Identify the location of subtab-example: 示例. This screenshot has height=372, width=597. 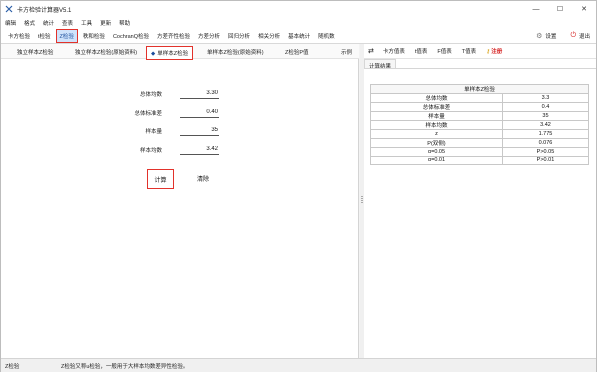
(346, 52).